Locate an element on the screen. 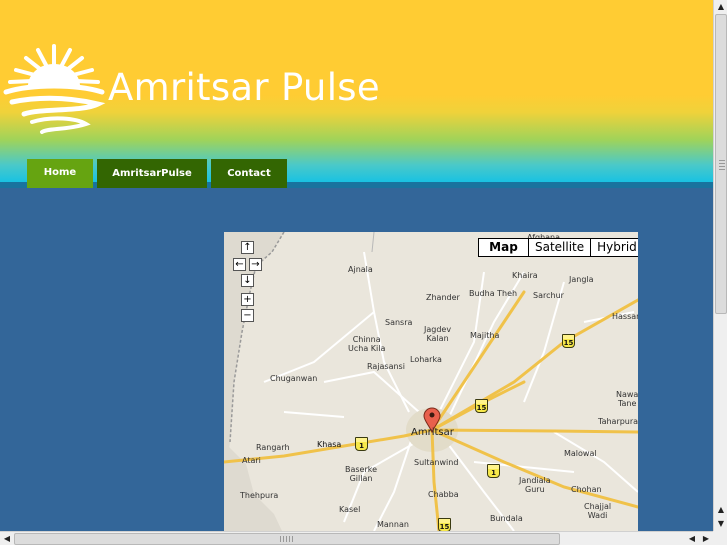 This screenshot has width=727, height=545. site-title: Amritsar Pulse is located at coordinates (244, 87).